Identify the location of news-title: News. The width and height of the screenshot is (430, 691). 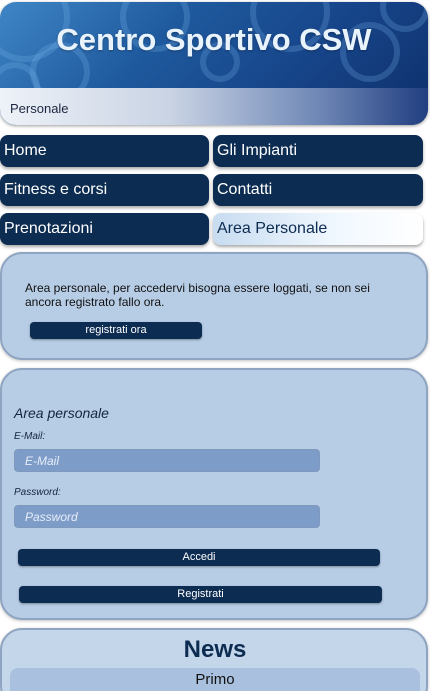
(215, 649).